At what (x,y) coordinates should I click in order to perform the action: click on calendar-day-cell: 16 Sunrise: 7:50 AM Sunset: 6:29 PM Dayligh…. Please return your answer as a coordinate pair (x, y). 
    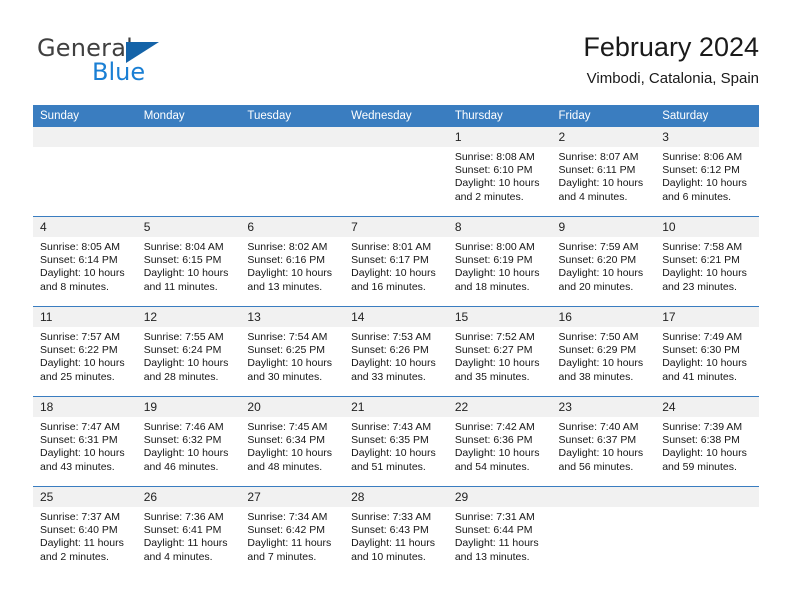
    Looking at the image, I should click on (603, 351).